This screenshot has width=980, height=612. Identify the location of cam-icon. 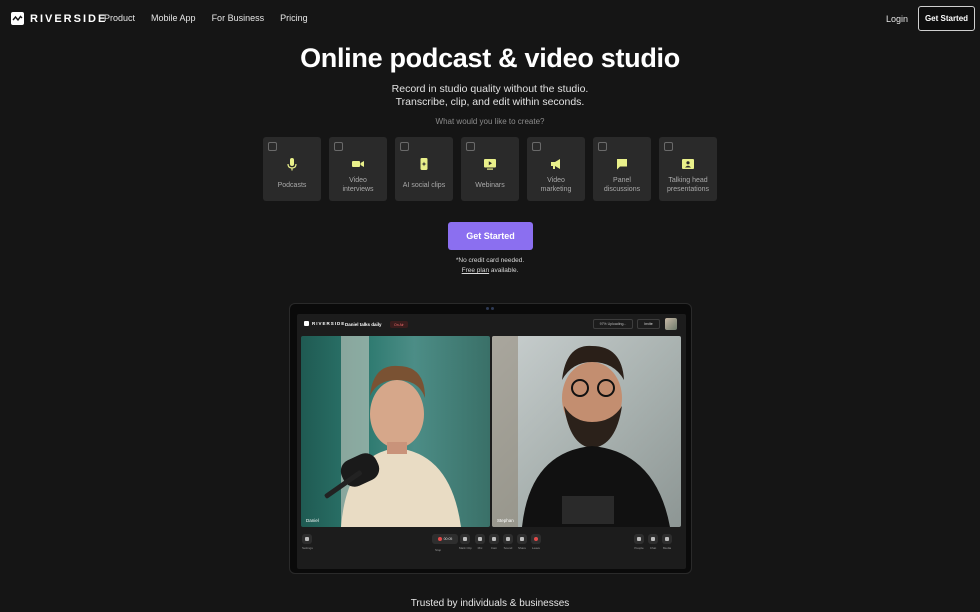
(494, 539).